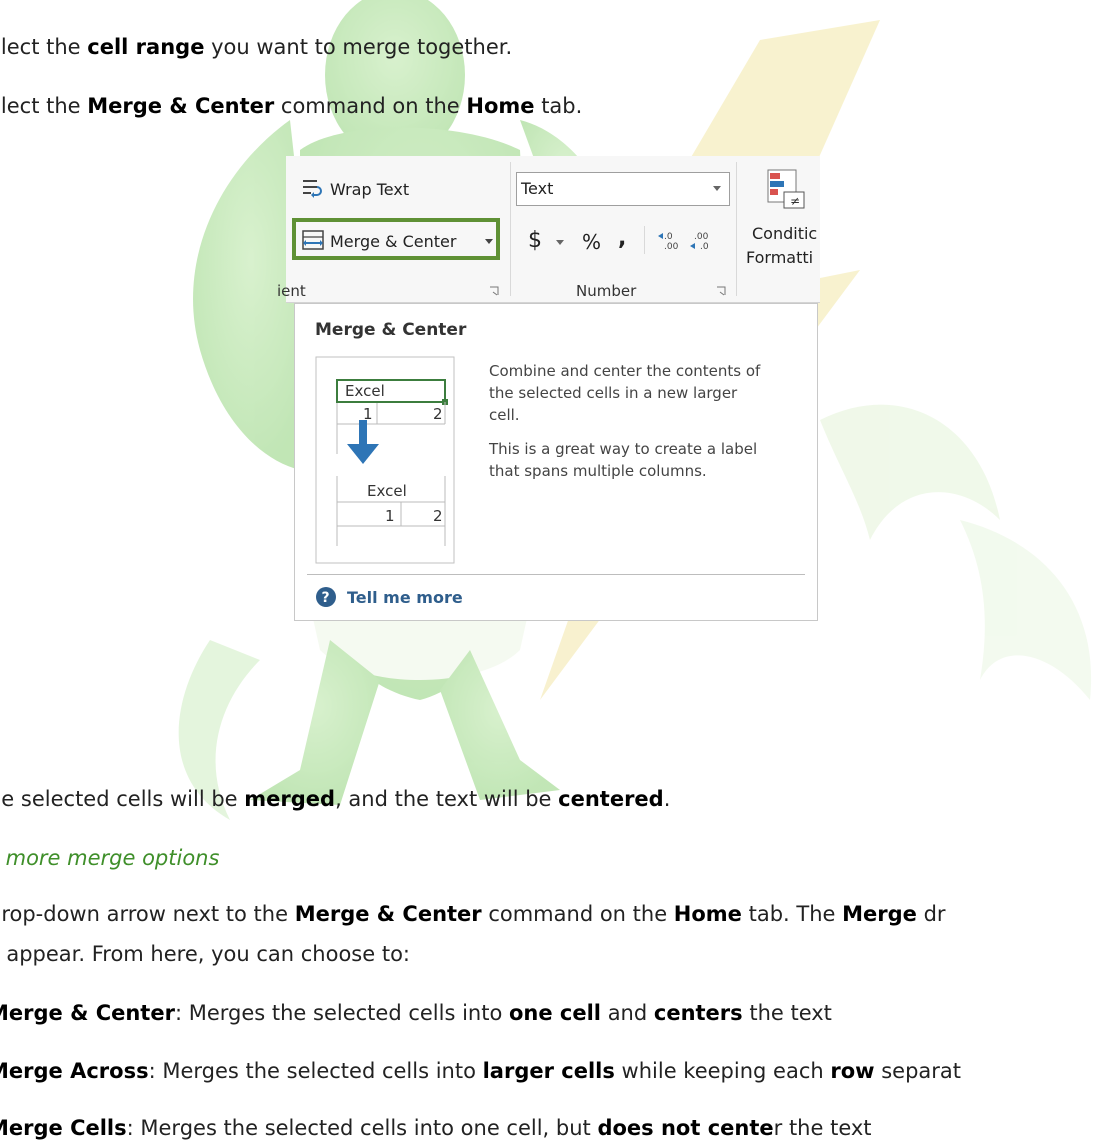 The image size is (1117, 1142). What do you see at coordinates (146, 47) in the screenshot?
I see `emphasis-text: cell range` at bounding box center [146, 47].